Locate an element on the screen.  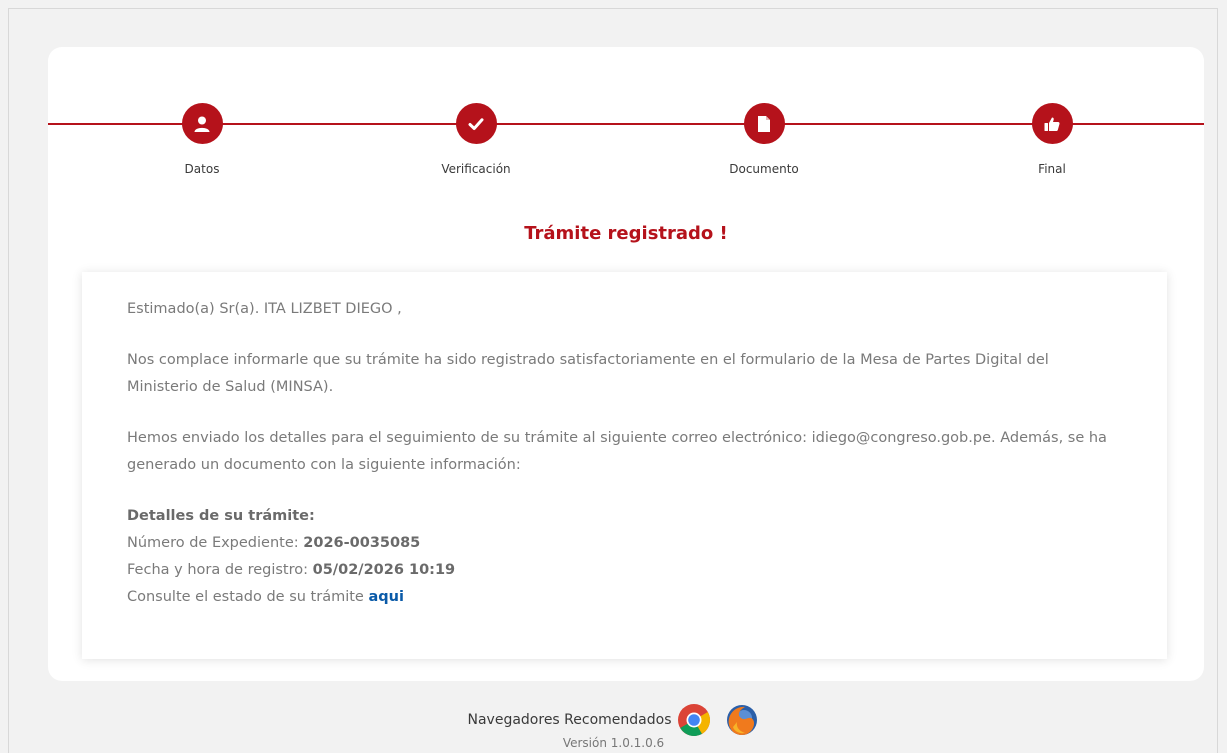
step-final: Final is located at coordinates (1052, 139).